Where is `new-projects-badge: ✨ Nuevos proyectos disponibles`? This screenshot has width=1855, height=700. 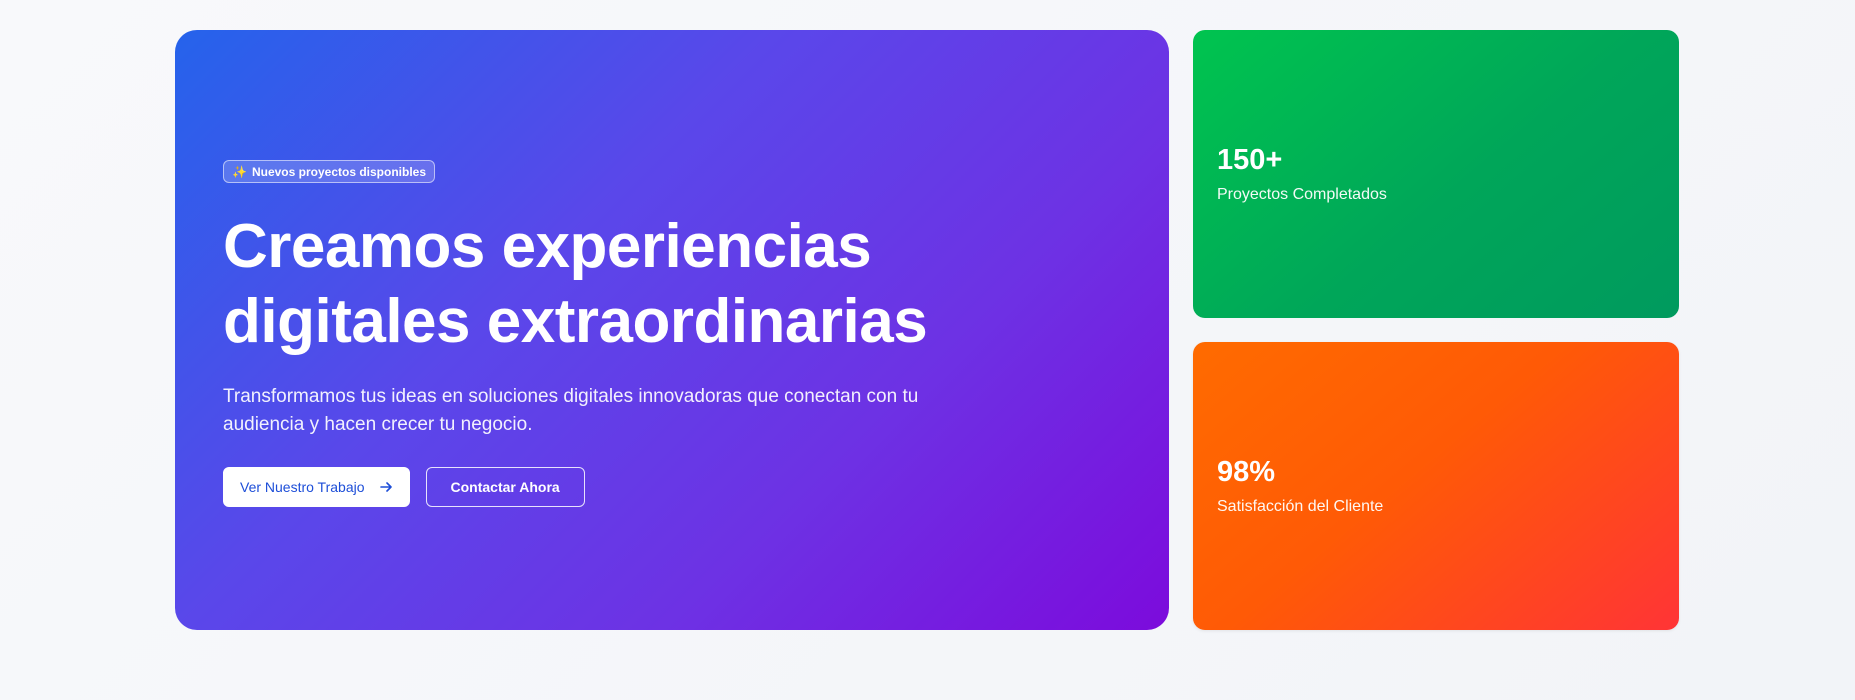 new-projects-badge: ✨ Nuevos proyectos disponibles is located at coordinates (329, 171).